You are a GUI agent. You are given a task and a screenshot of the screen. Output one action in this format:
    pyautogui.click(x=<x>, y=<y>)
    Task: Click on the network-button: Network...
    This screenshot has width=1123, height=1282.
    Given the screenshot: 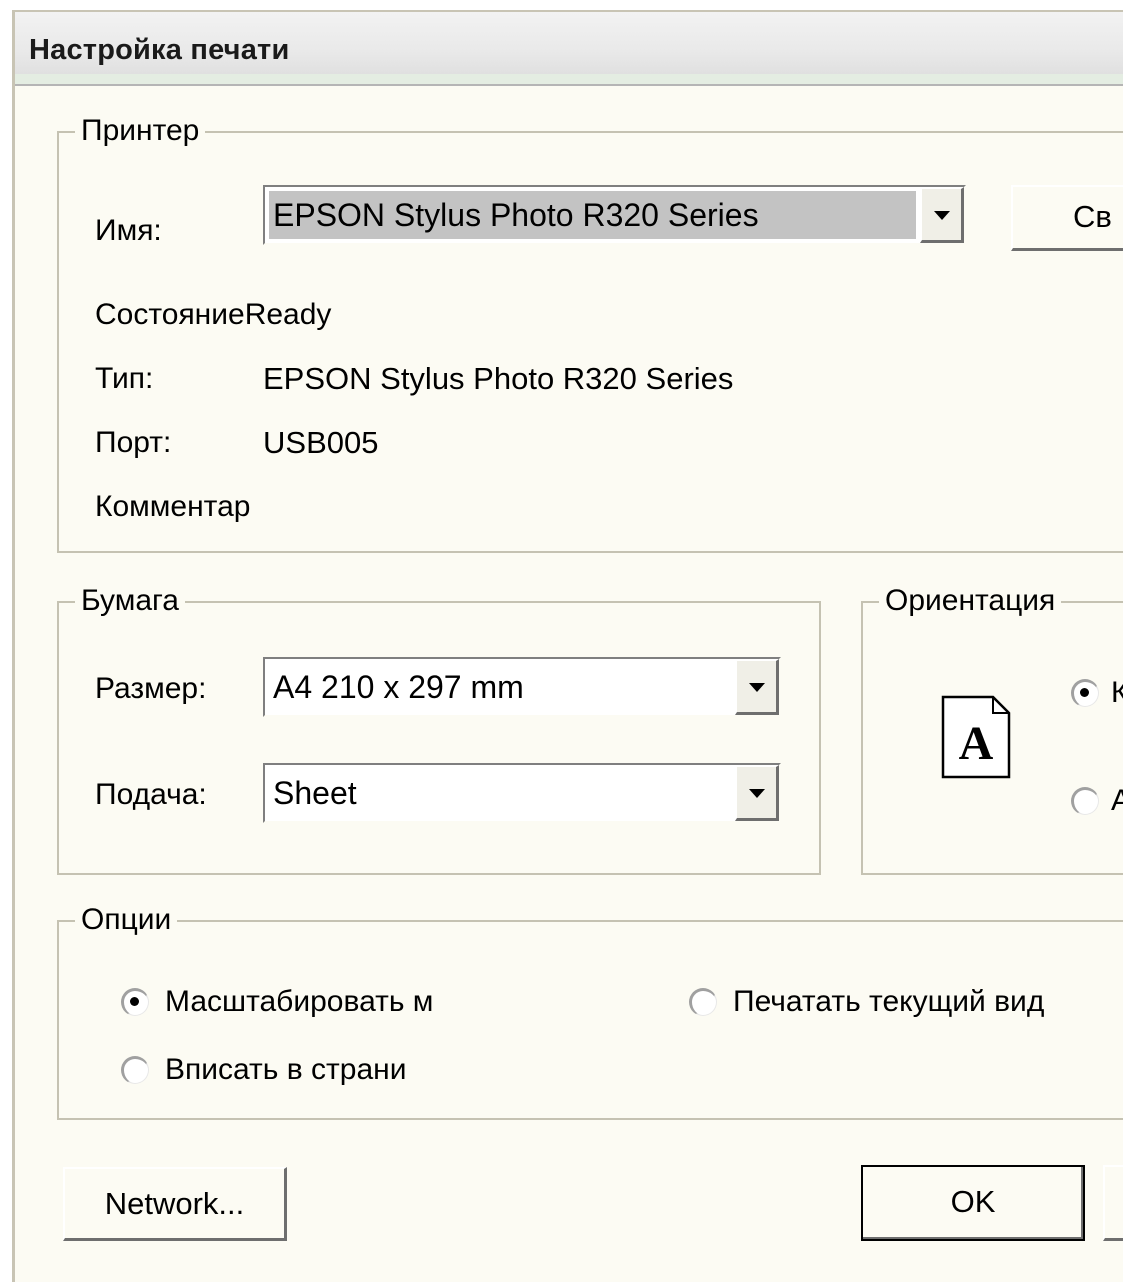 What is the action you would take?
    pyautogui.click(x=175, y=1204)
    